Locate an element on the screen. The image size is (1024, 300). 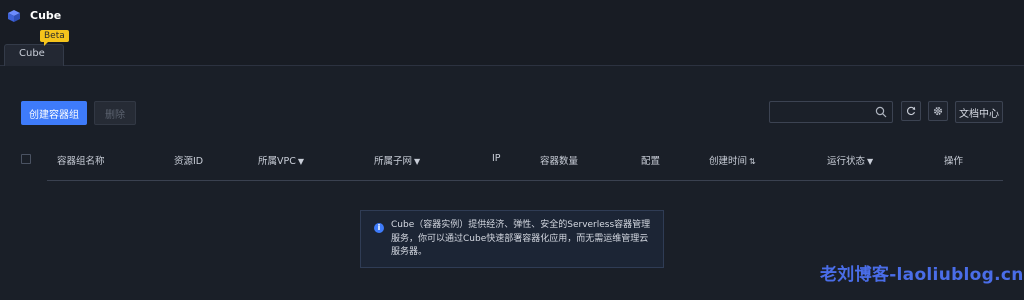
gear-icon is located at coordinates (938, 111).